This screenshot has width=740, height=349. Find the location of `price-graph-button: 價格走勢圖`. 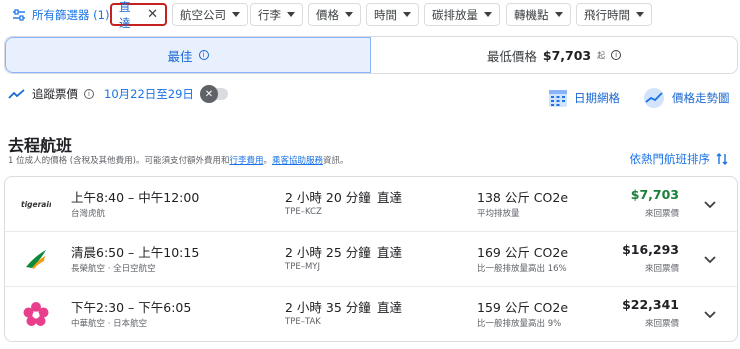

price-graph-button: 價格走勢圖 is located at coordinates (686, 98).